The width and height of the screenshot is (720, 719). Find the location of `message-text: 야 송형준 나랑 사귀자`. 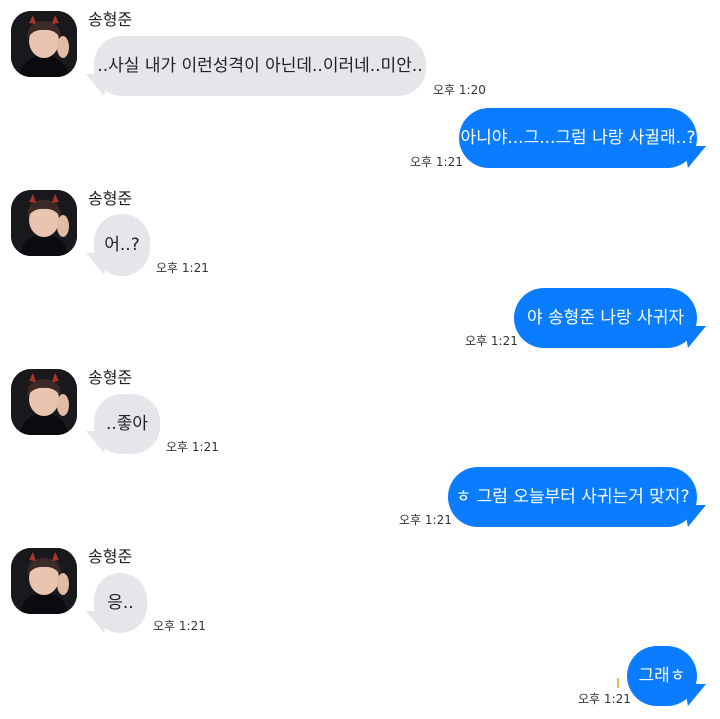

message-text: 야 송형준 나랑 사귀자 is located at coordinates (605, 318).